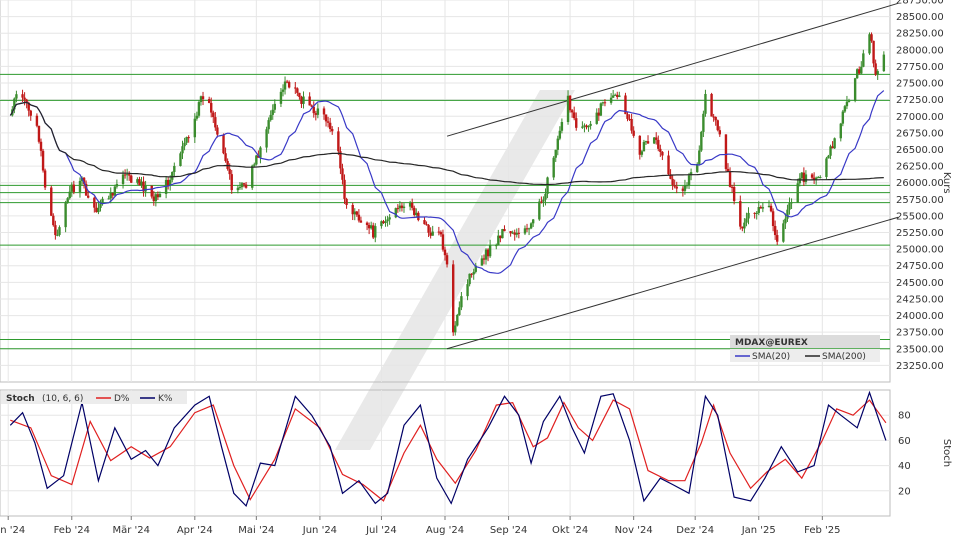 This screenshot has height=544, width=960. I want to click on stoch-y-tick-label: 60, so click(904, 441).